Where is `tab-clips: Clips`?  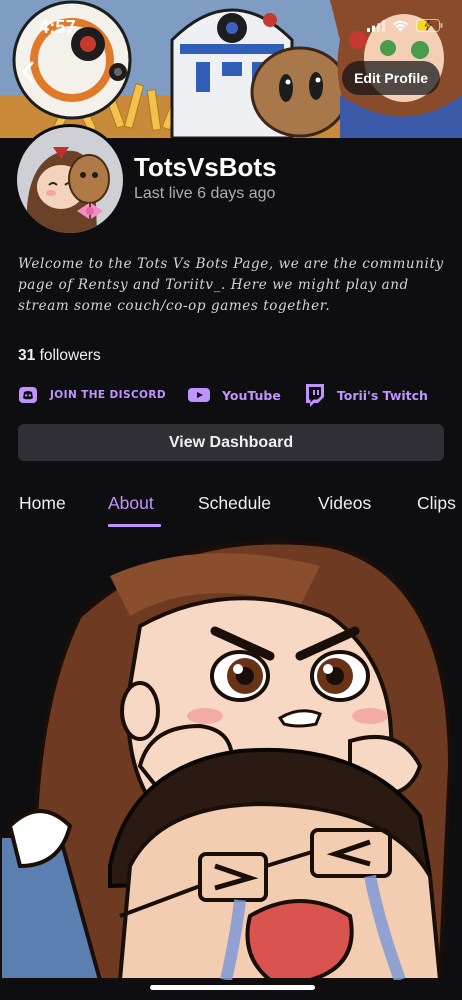 tab-clips: Clips is located at coordinates (436, 503).